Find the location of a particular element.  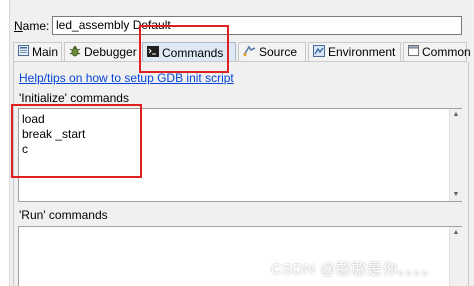

tab-environment-label: Environment is located at coordinates (362, 52).